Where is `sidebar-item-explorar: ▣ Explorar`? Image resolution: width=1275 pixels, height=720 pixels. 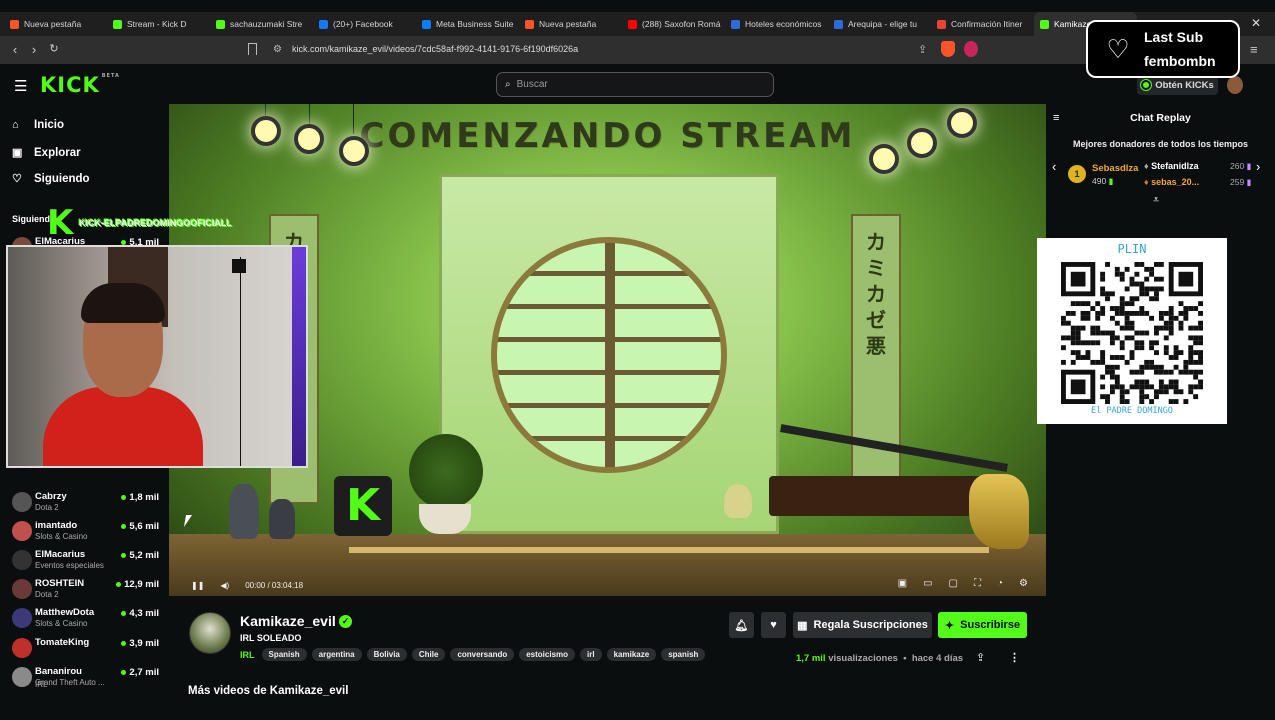
sidebar-item-explorar: ▣ Explorar is located at coordinates (46, 153).